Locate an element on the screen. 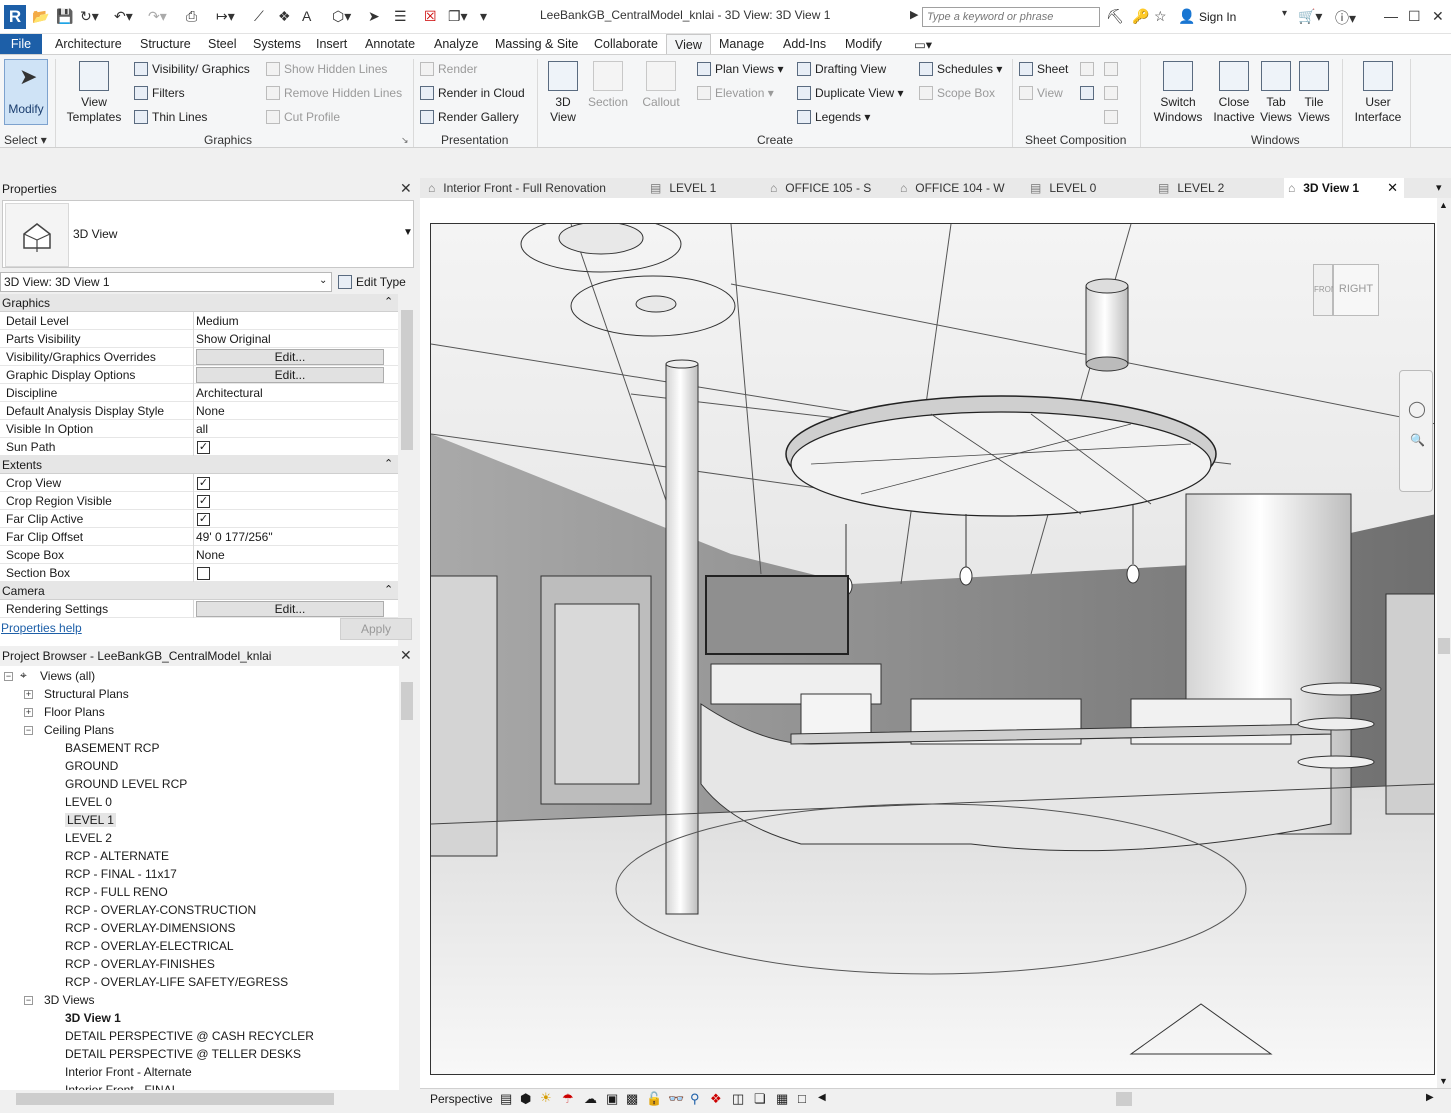  property-value: all is located at coordinates (202, 429).